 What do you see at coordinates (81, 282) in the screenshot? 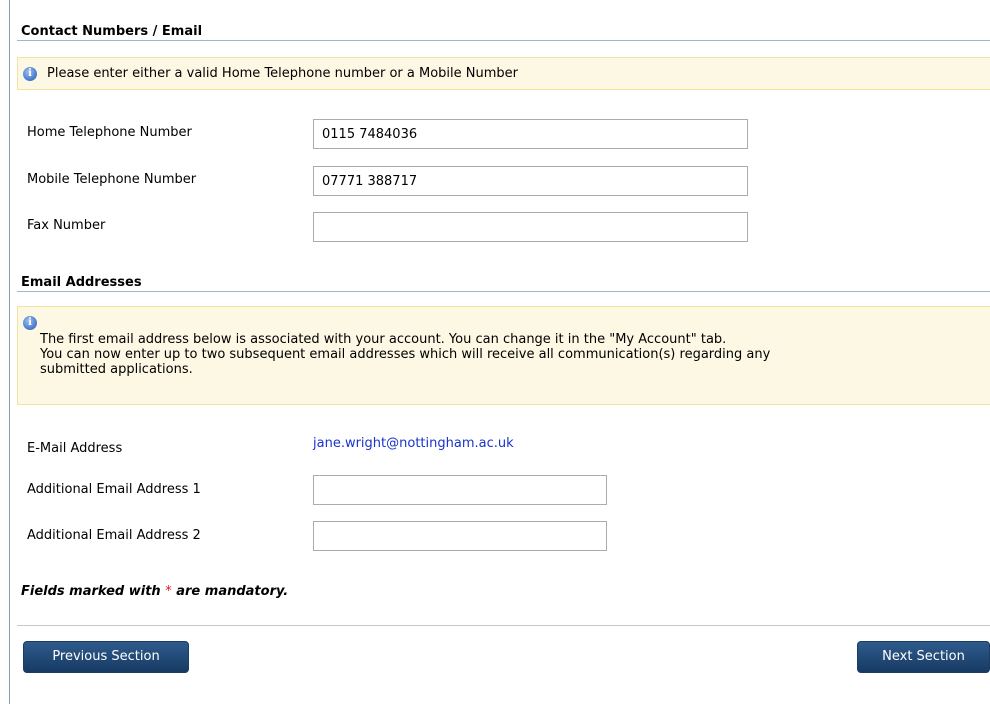
I see `email-section-title: Email Addresses` at bounding box center [81, 282].